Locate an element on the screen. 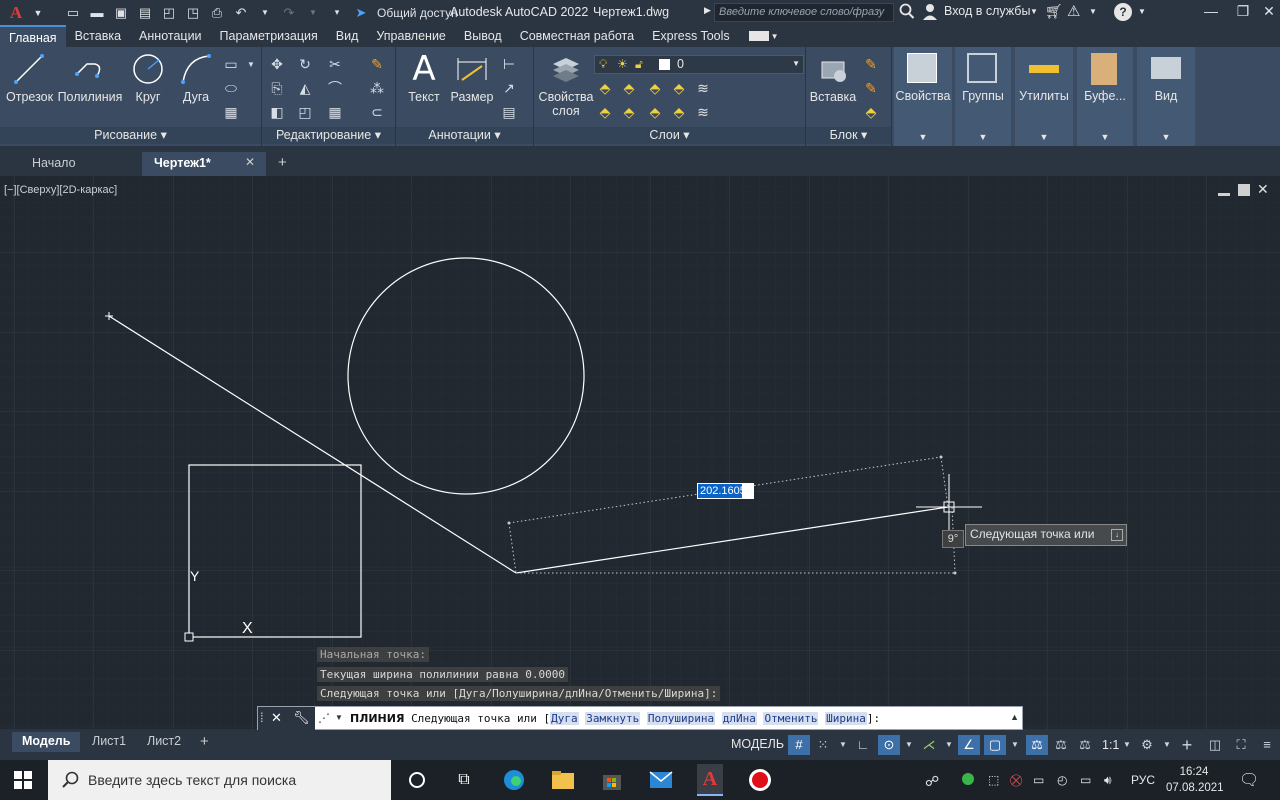 This screenshot has height=800, width=1280. stretch-icon: ◧ is located at coordinates (277, 112).